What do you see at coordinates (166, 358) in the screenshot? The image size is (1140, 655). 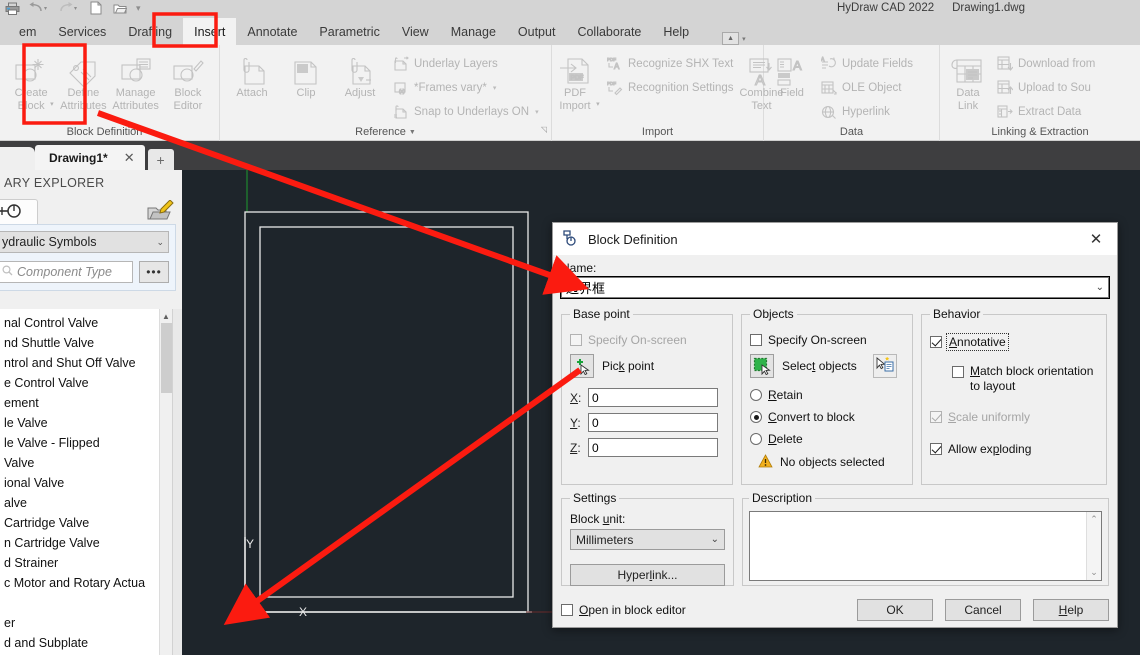 I see `scroll-thumb` at bounding box center [166, 358].